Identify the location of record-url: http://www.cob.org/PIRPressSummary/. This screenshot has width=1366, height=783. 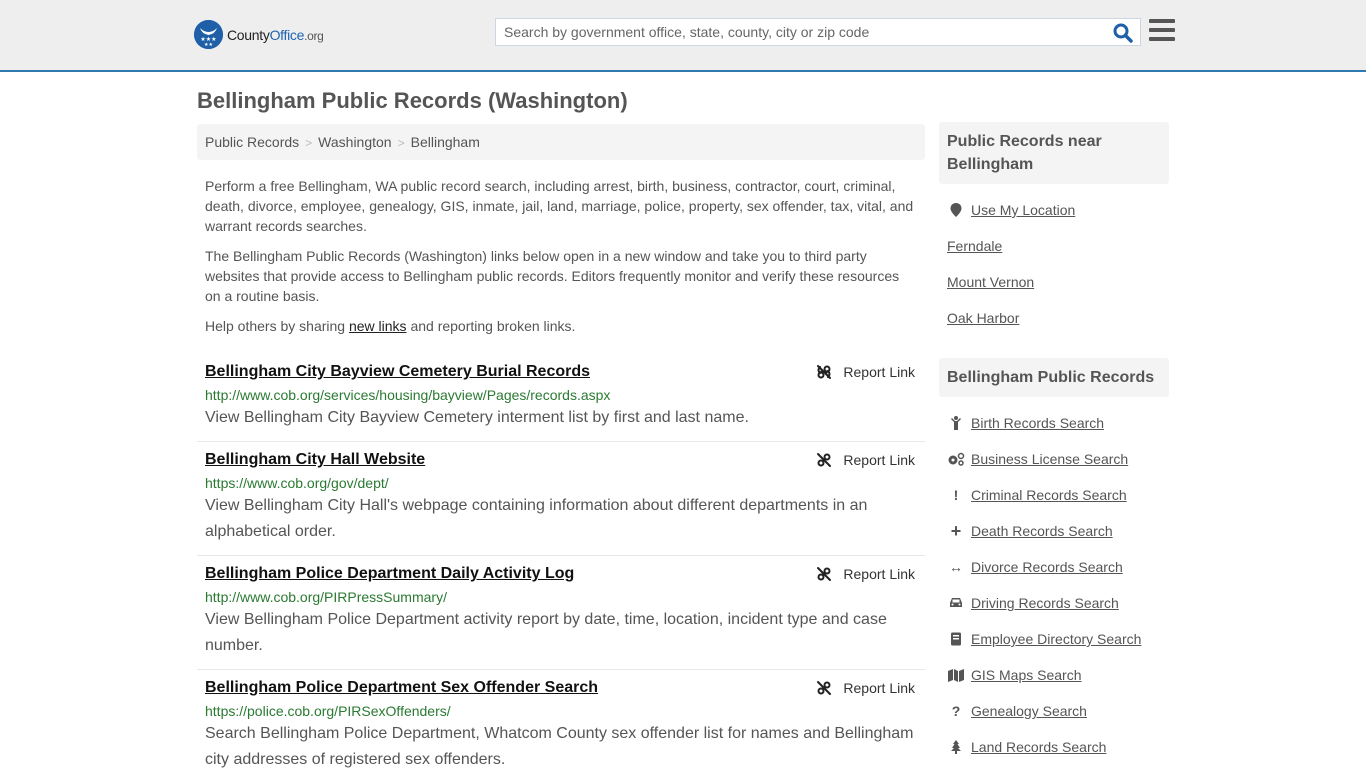
(326, 597).